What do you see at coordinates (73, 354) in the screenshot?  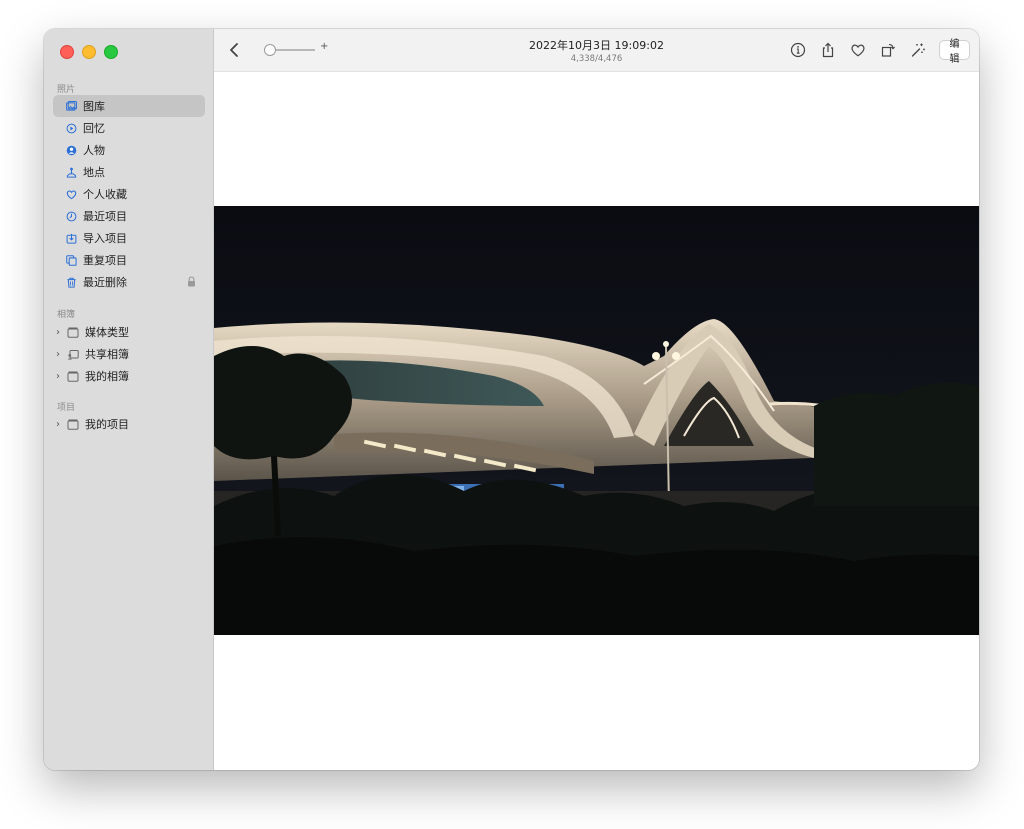 I see `shared-albums-icon` at bounding box center [73, 354].